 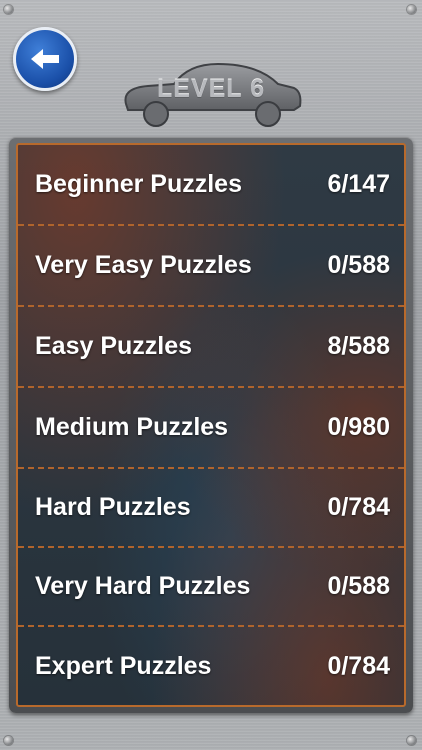 I want to click on arrow-left-icon, so click(x=45, y=59).